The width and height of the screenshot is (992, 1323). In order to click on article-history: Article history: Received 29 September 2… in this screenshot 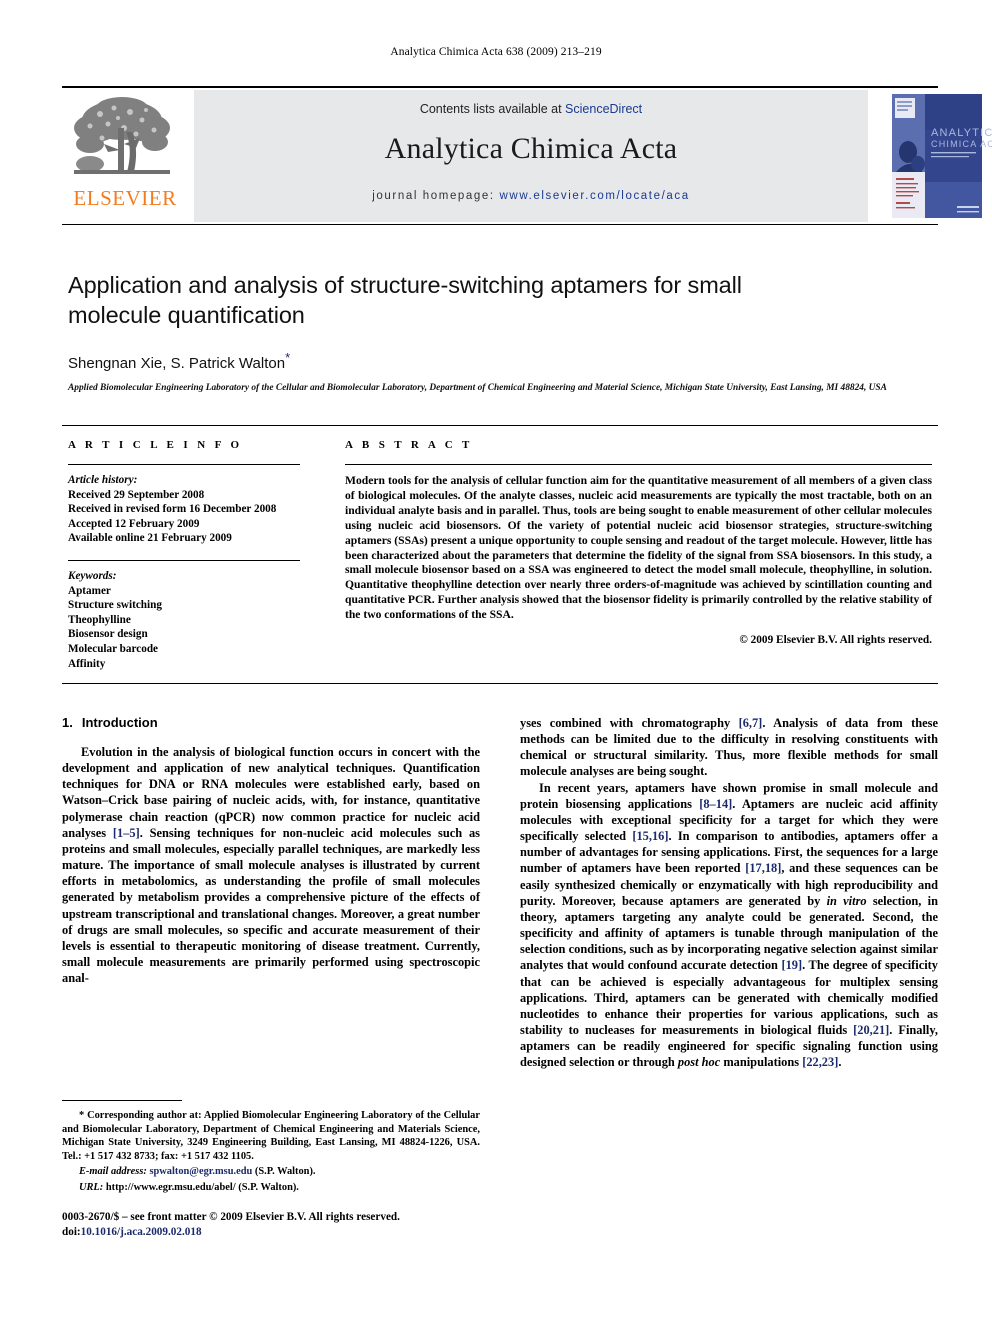, I will do `click(184, 509)`.